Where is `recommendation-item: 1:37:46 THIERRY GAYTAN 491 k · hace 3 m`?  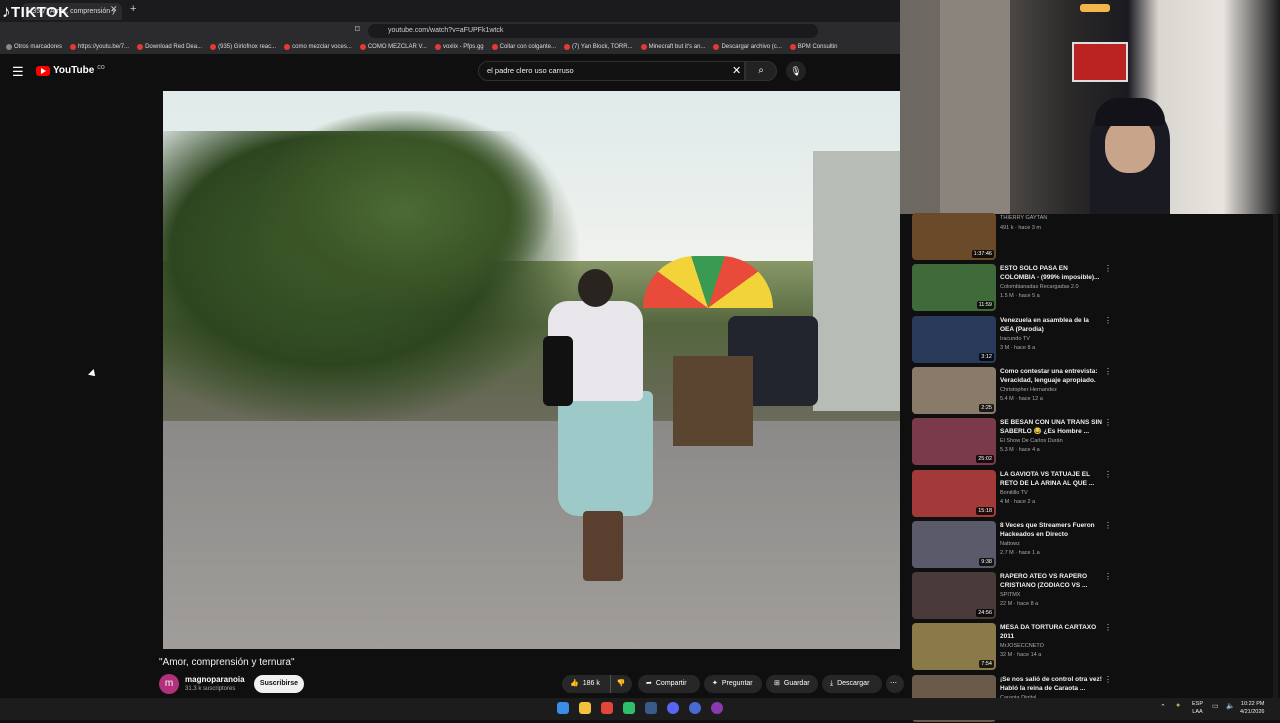 recommendation-item: 1:37:46 THIERRY GAYTAN 491 k · hace 3 m is located at coordinates (1012, 237).